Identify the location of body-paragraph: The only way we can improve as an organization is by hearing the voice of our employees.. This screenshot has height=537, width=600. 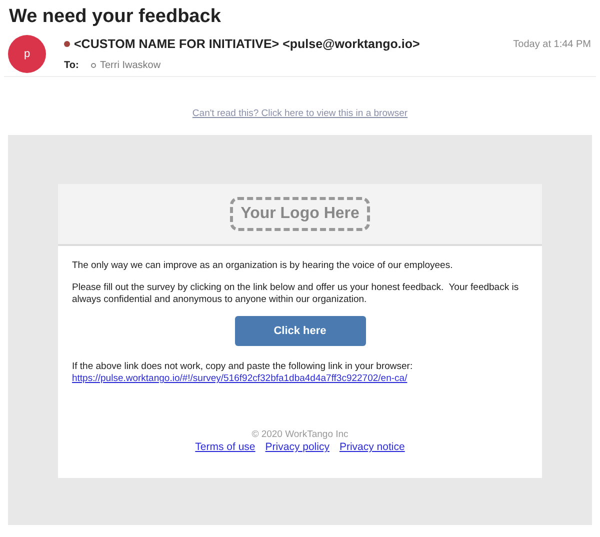
(263, 266).